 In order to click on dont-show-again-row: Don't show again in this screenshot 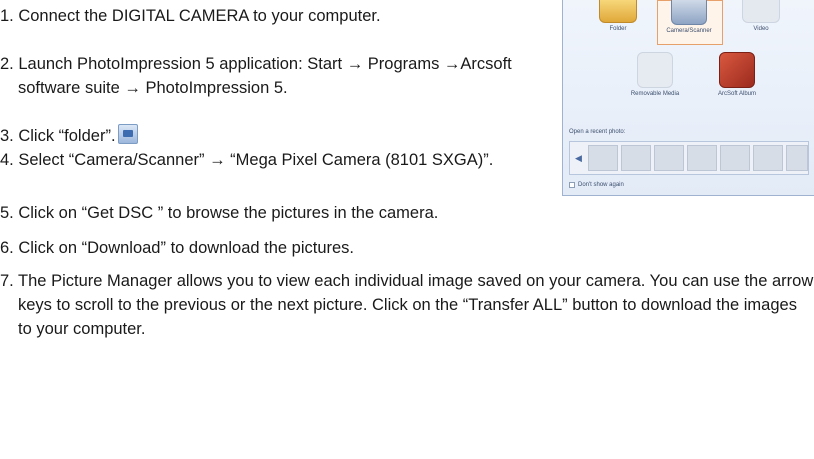, I will do `click(596, 185)`.